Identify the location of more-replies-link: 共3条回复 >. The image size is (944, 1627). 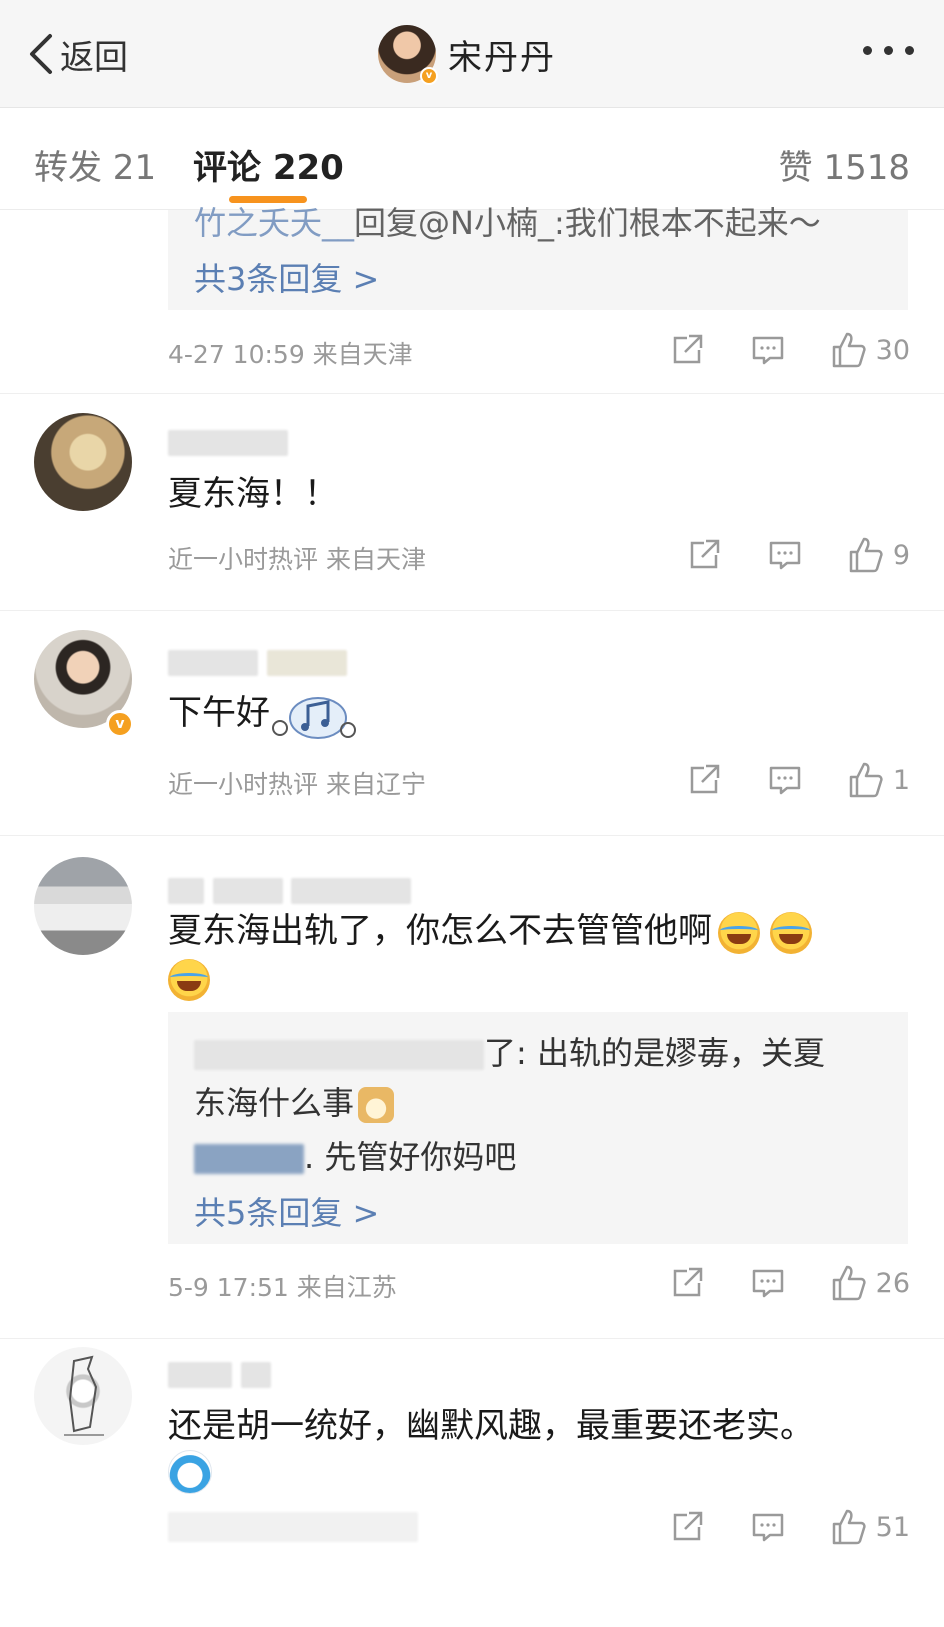
(286, 277).